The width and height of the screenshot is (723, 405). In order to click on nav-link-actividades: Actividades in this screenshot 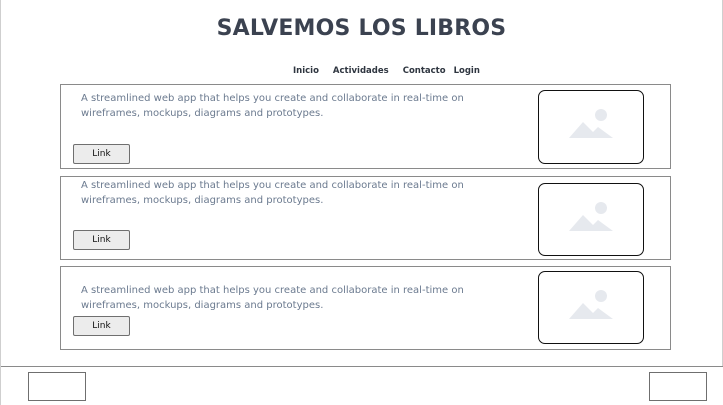, I will do `click(361, 71)`.